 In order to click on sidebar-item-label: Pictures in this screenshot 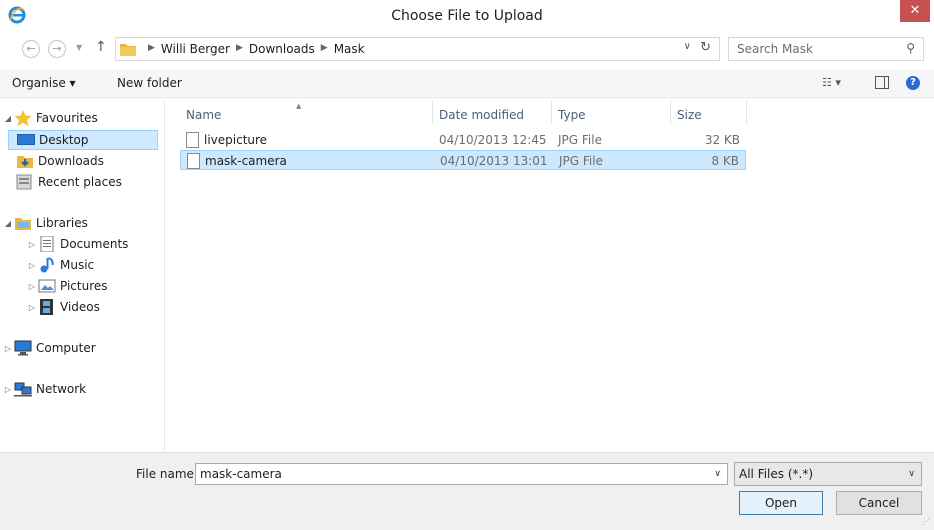, I will do `click(84, 286)`.